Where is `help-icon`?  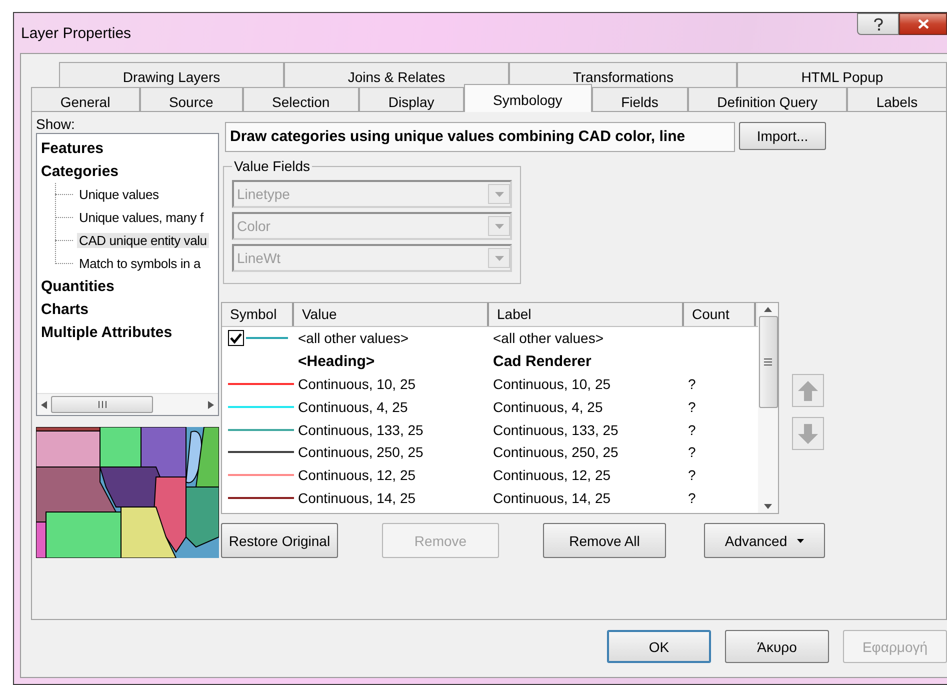 help-icon is located at coordinates (878, 24).